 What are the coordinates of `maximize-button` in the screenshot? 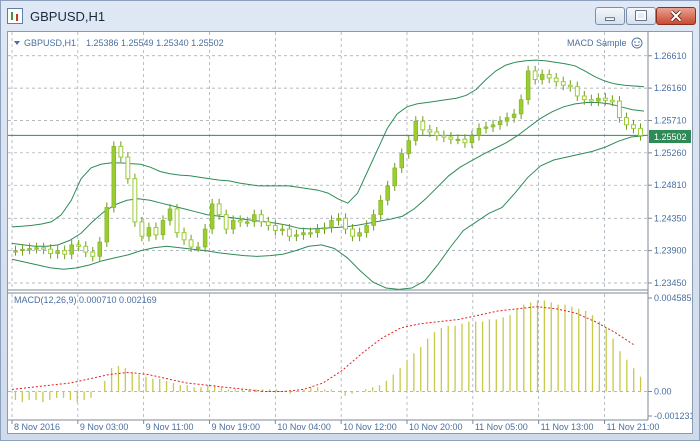 It's located at (641, 16).